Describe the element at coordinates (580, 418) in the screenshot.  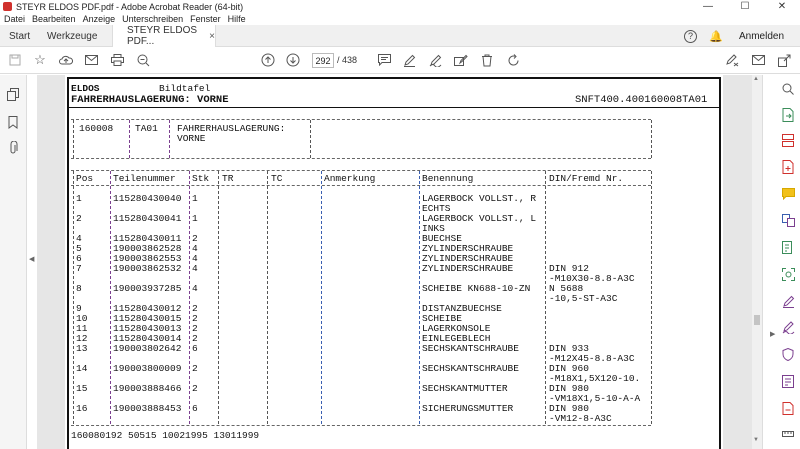
I see `row-din-2: -VM12-8-A3C` at that location.